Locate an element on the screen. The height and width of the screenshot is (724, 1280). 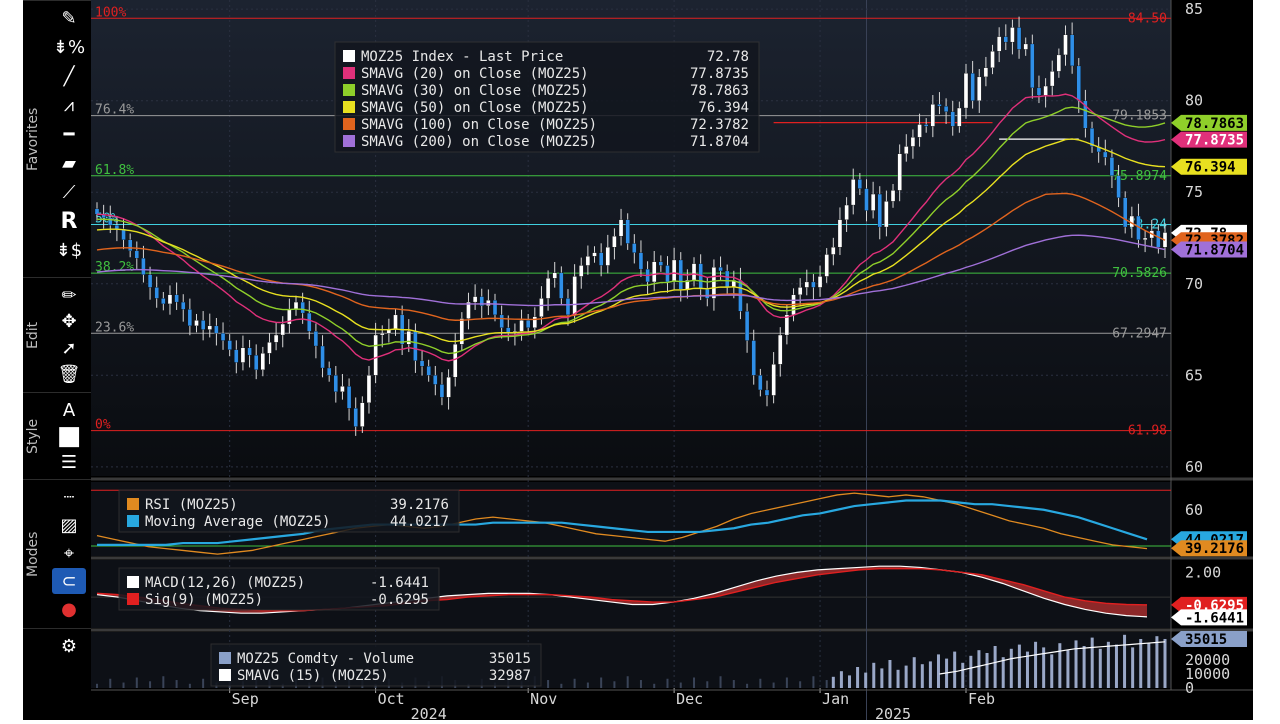
percent-ruler-icon: ⇟% is located at coordinates (69, 47).